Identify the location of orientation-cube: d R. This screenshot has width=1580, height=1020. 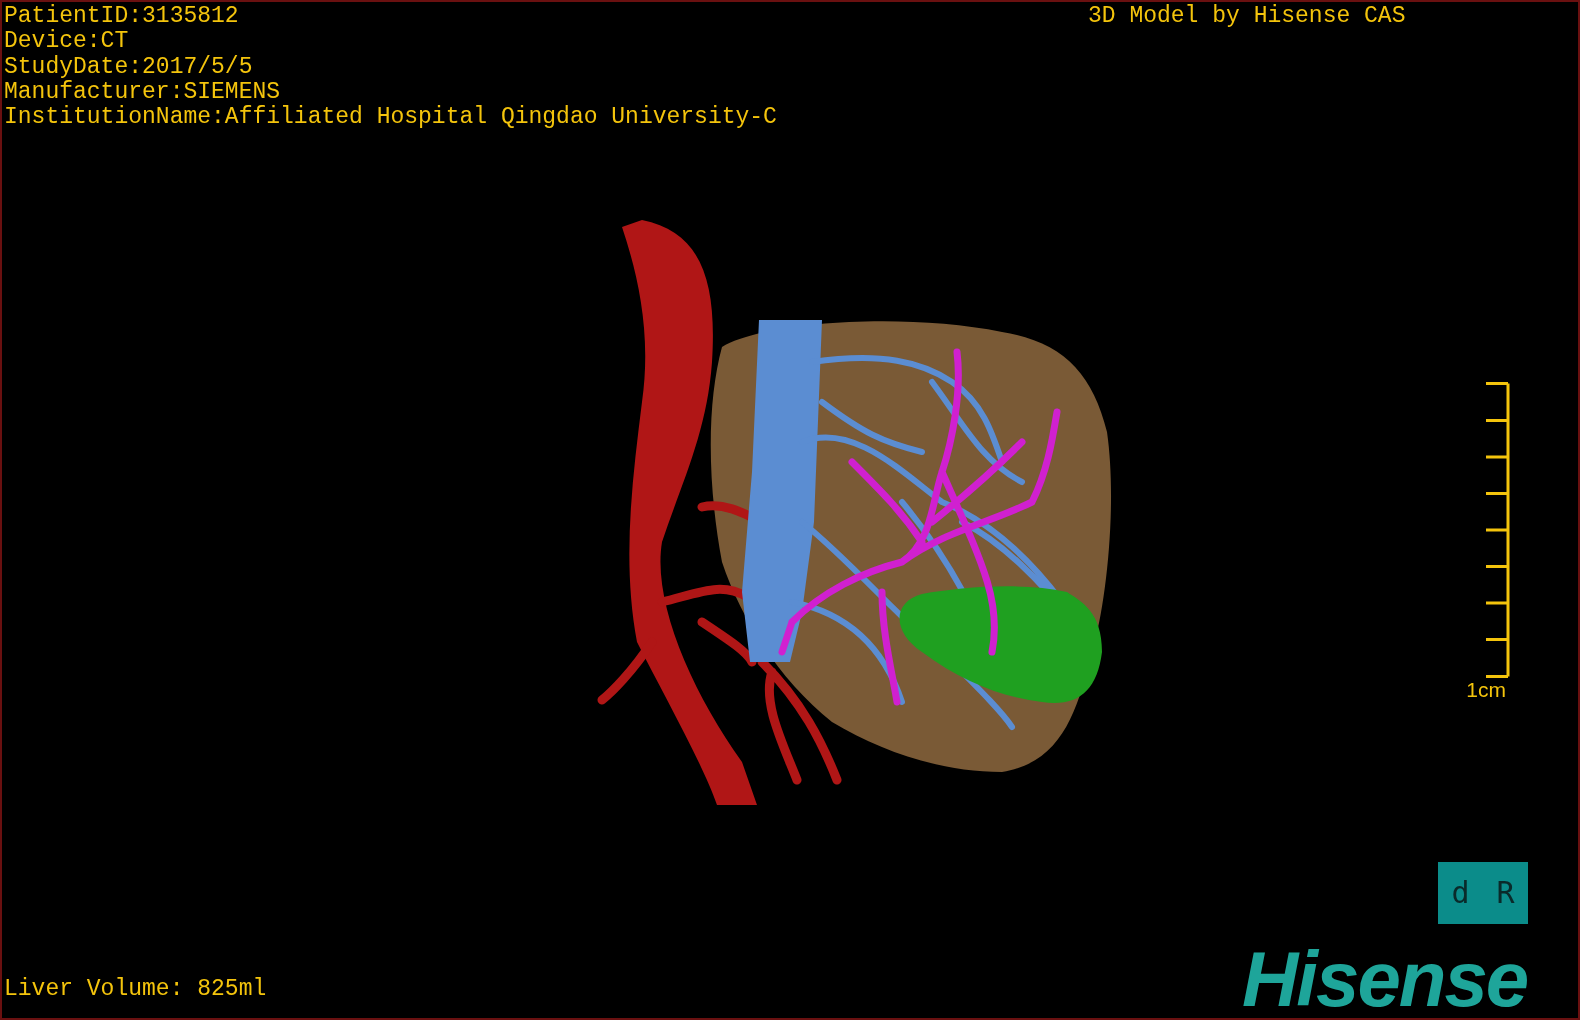
(1483, 893).